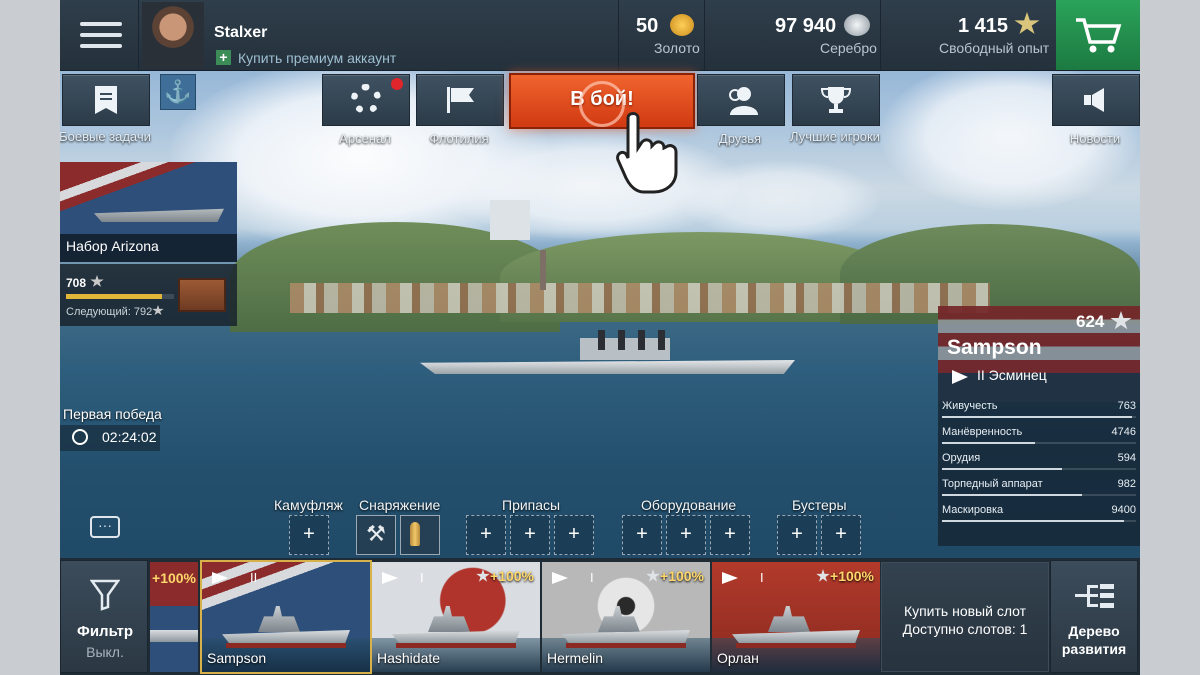 This screenshot has height=675, width=1200. Describe the element at coordinates (983, 26) in the screenshot. I see `free-xp-value: 1 415` at that location.